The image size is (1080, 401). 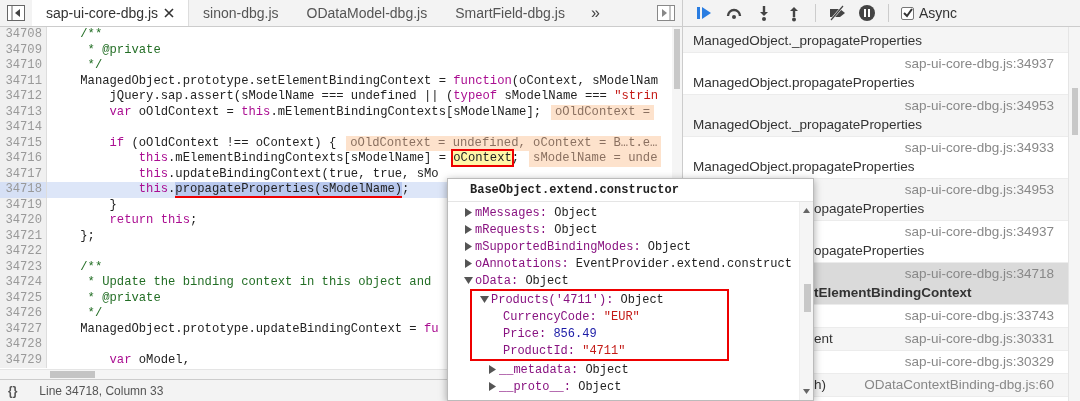 What do you see at coordinates (907, 13) in the screenshot?
I see `async-checkbox` at bounding box center [907, 13].